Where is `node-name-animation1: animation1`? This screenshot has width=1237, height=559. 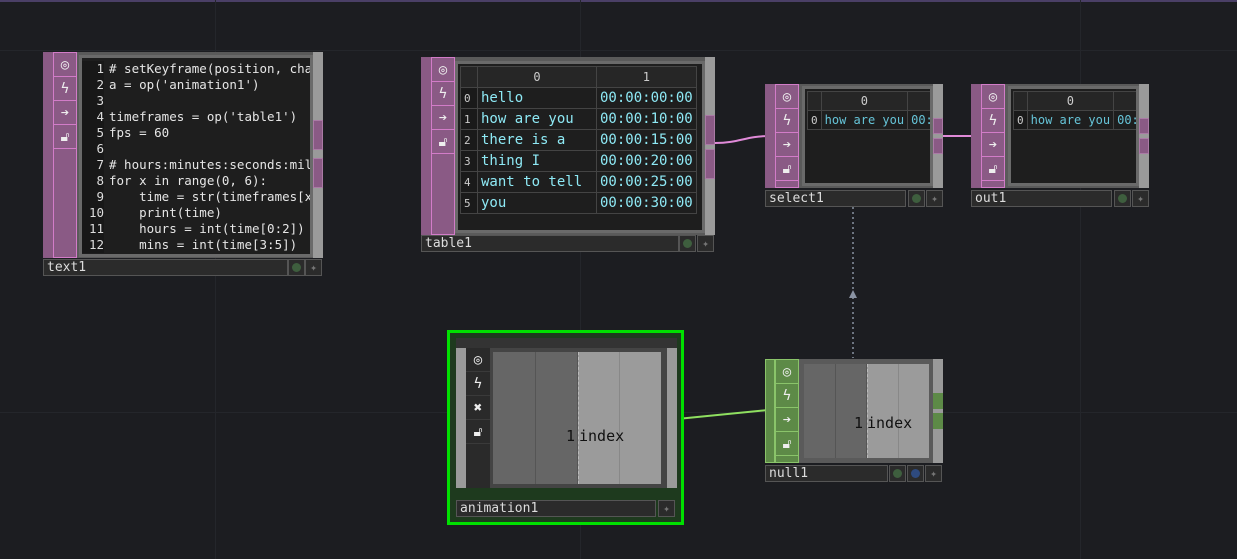
node-name-animation1: animation1 is located at coordinates (556, 508).